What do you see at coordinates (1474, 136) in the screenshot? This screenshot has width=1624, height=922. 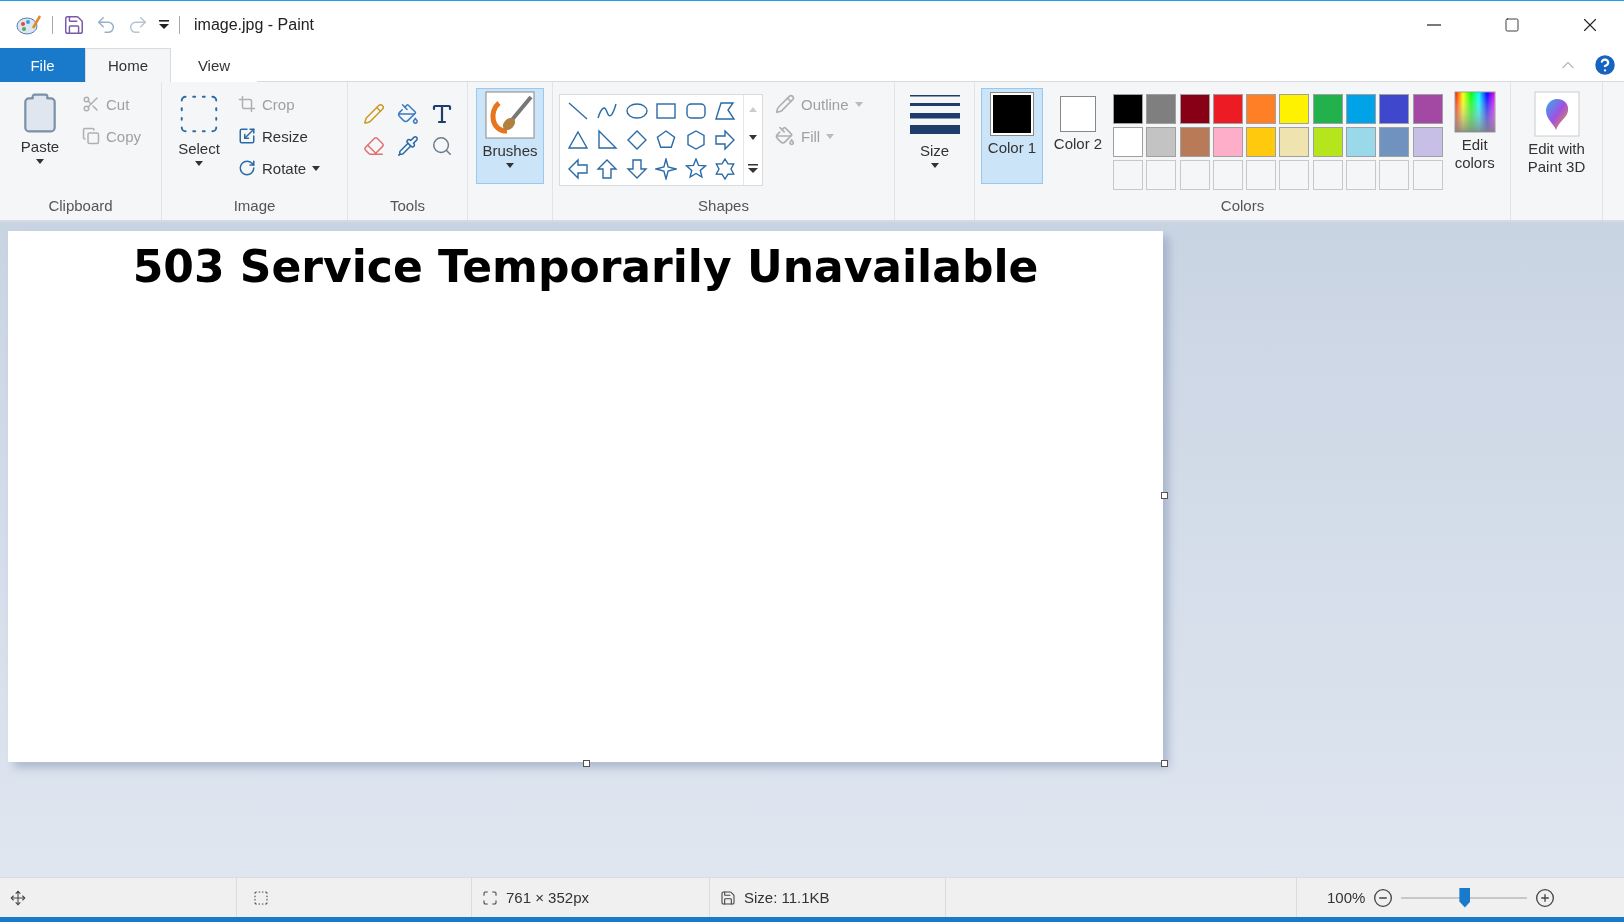 I see `edit-colors-button: Edit colors` at bounding box center [1474, 136].